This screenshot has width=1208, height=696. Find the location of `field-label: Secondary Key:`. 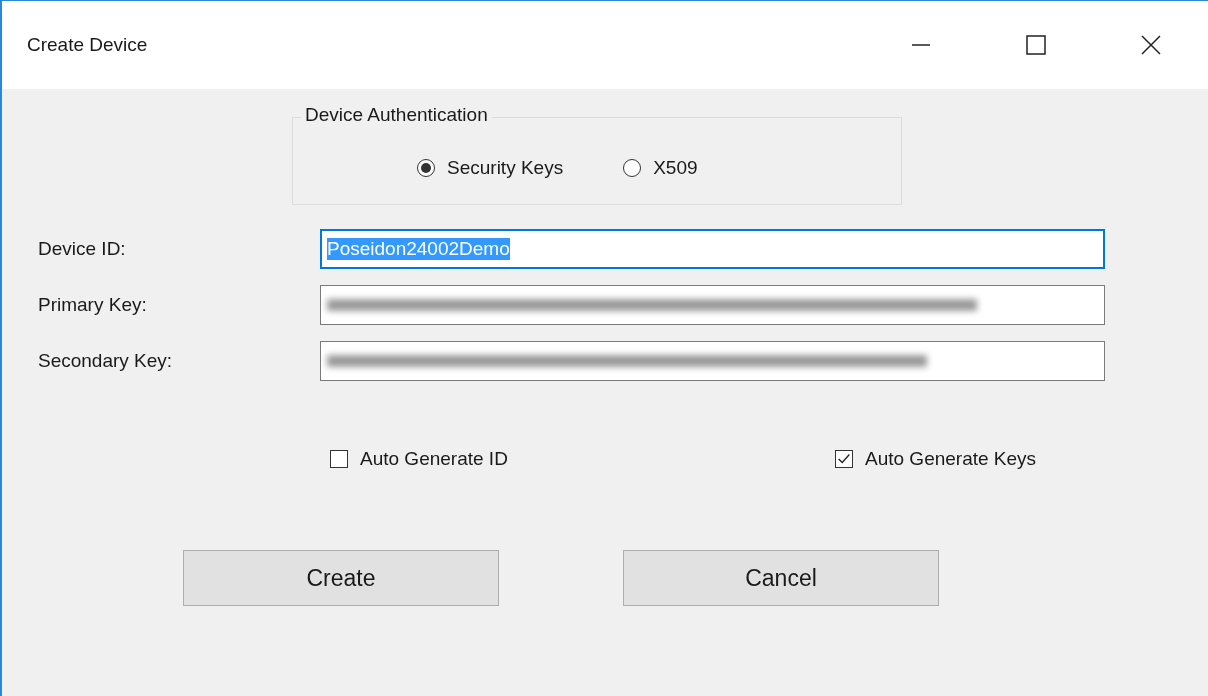

field-label: Secondary Key: is located at coordinates (105, 361).